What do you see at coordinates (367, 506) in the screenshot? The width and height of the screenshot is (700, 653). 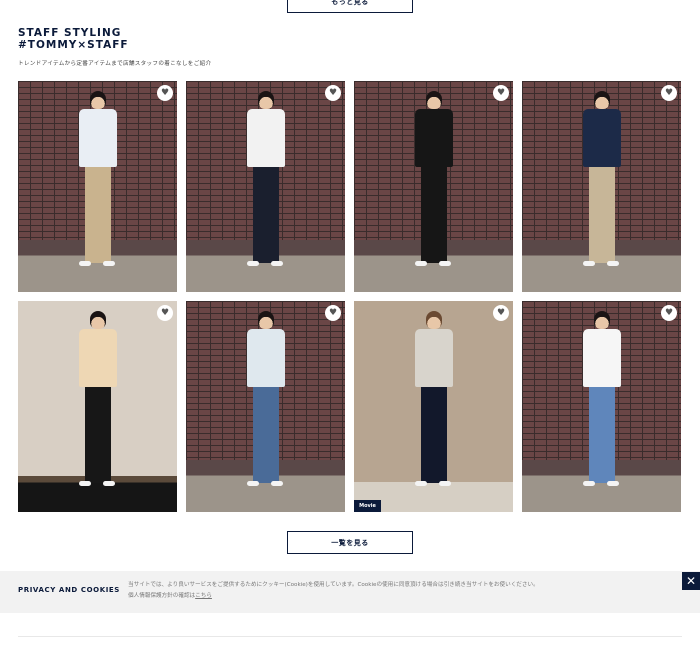 I see `movie-badge: Movie` at bounding box center [367, 506].